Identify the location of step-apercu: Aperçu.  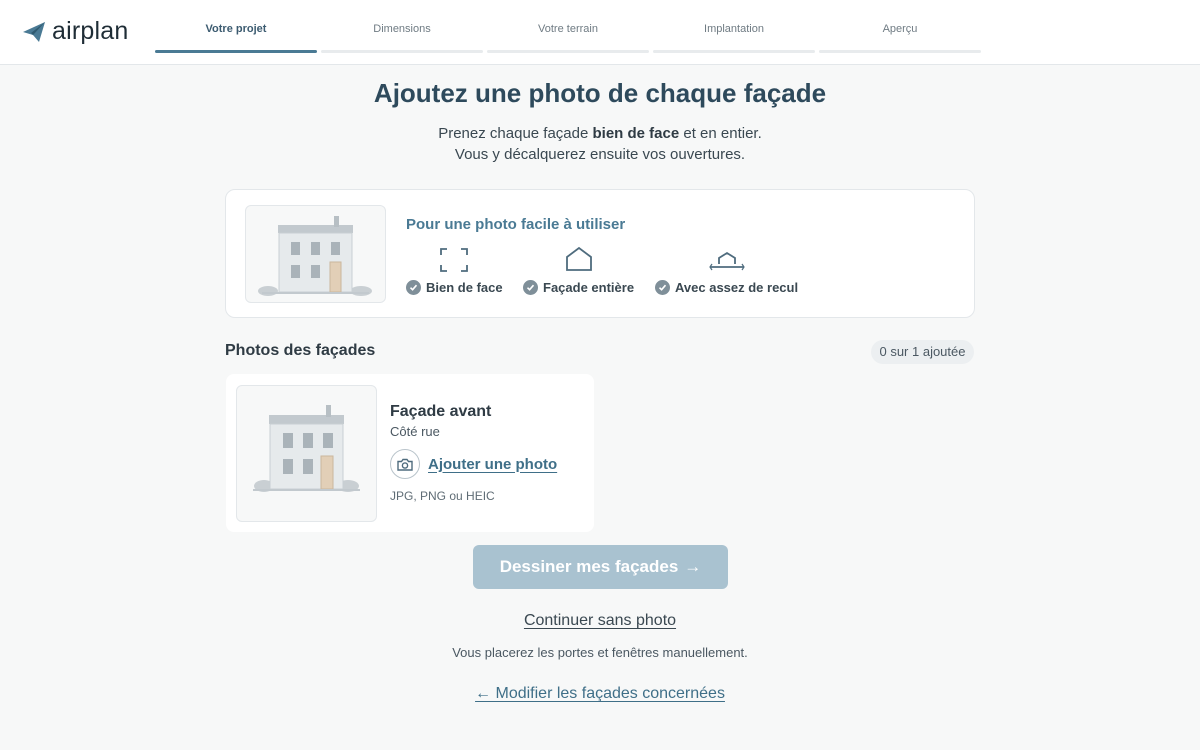
(900, 26).